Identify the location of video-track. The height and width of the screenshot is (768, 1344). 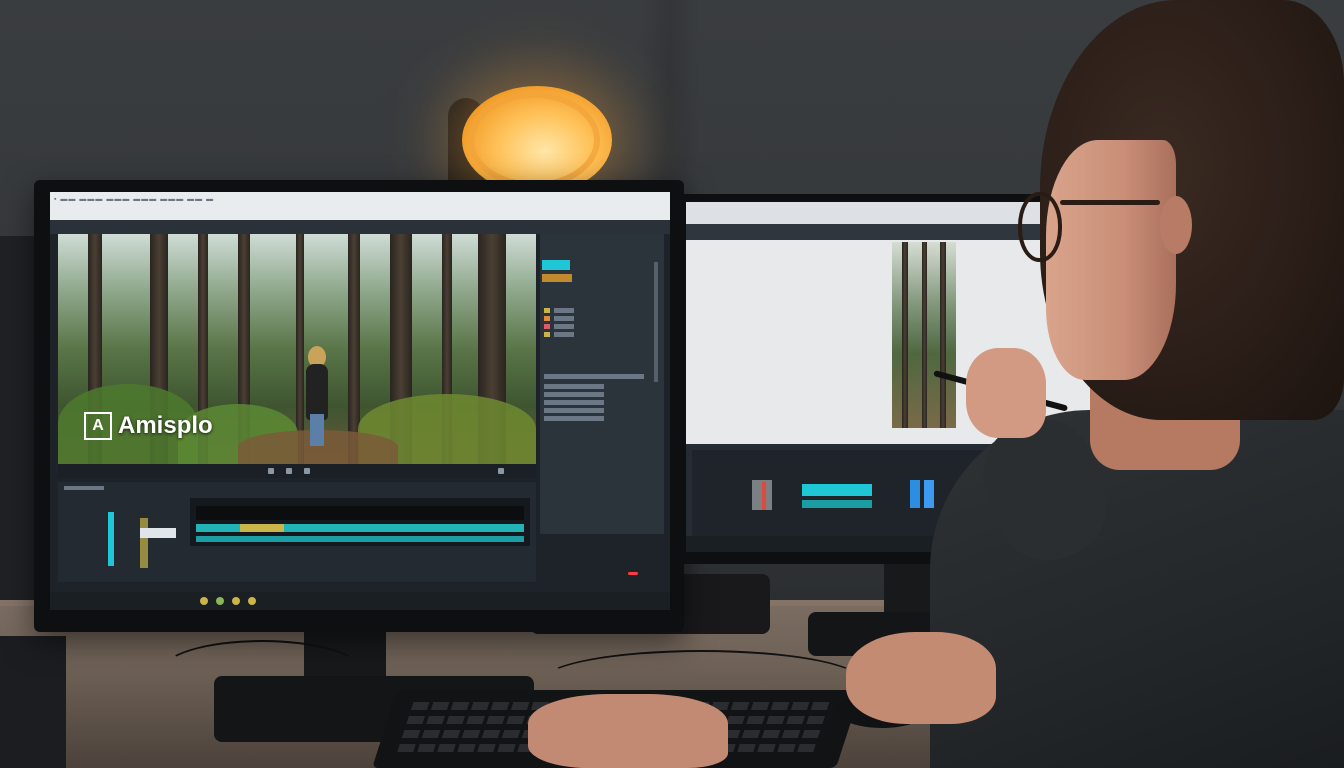
(360, 513).